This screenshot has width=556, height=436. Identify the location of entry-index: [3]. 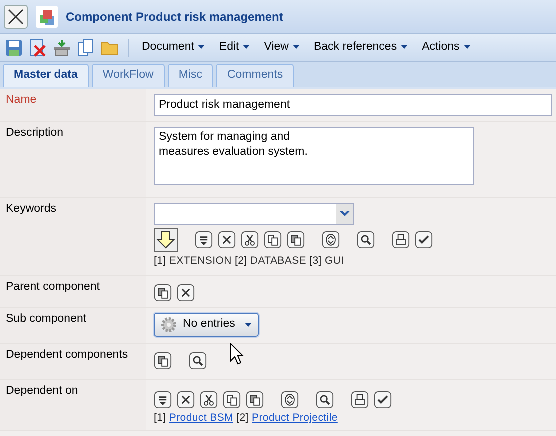
(316, 261).